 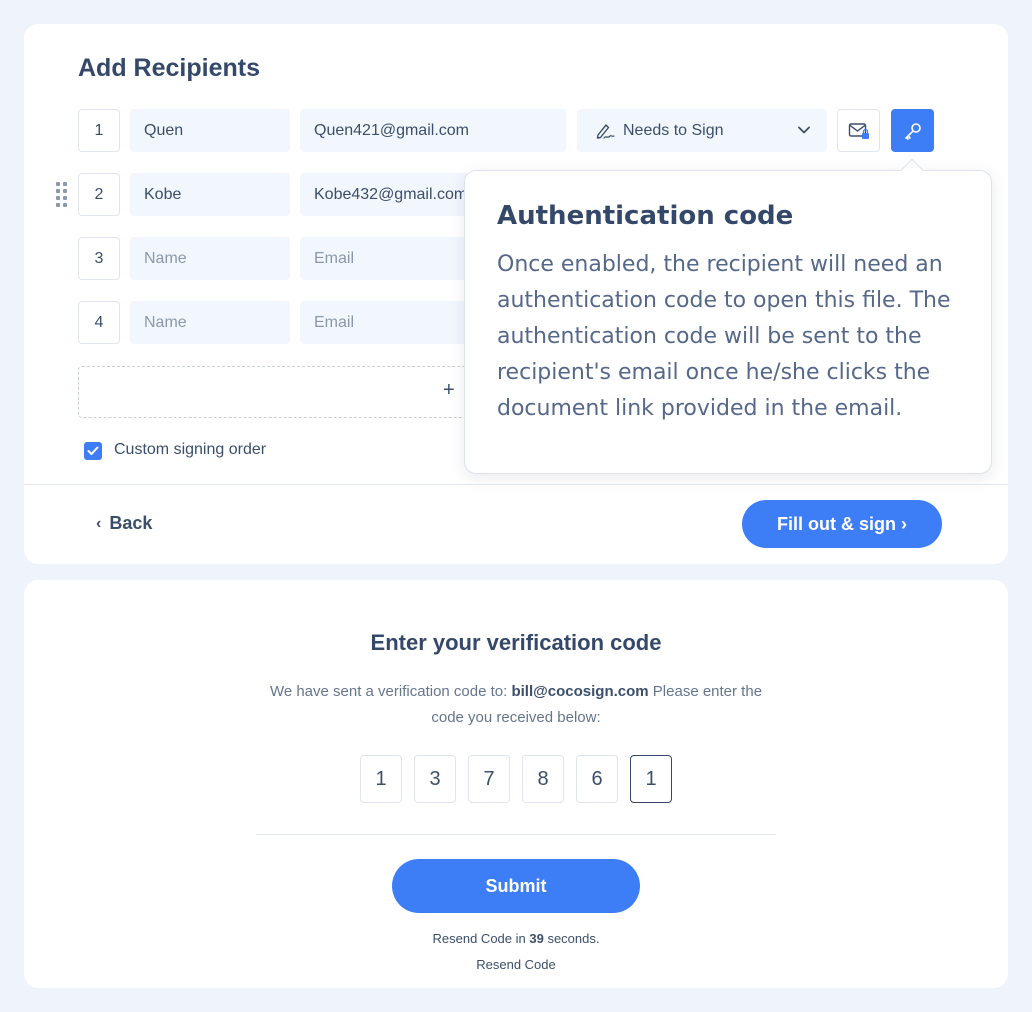 I want to click on fill-out-and-sign-button: Fill out & sign ›, so click(x=842, y=524).